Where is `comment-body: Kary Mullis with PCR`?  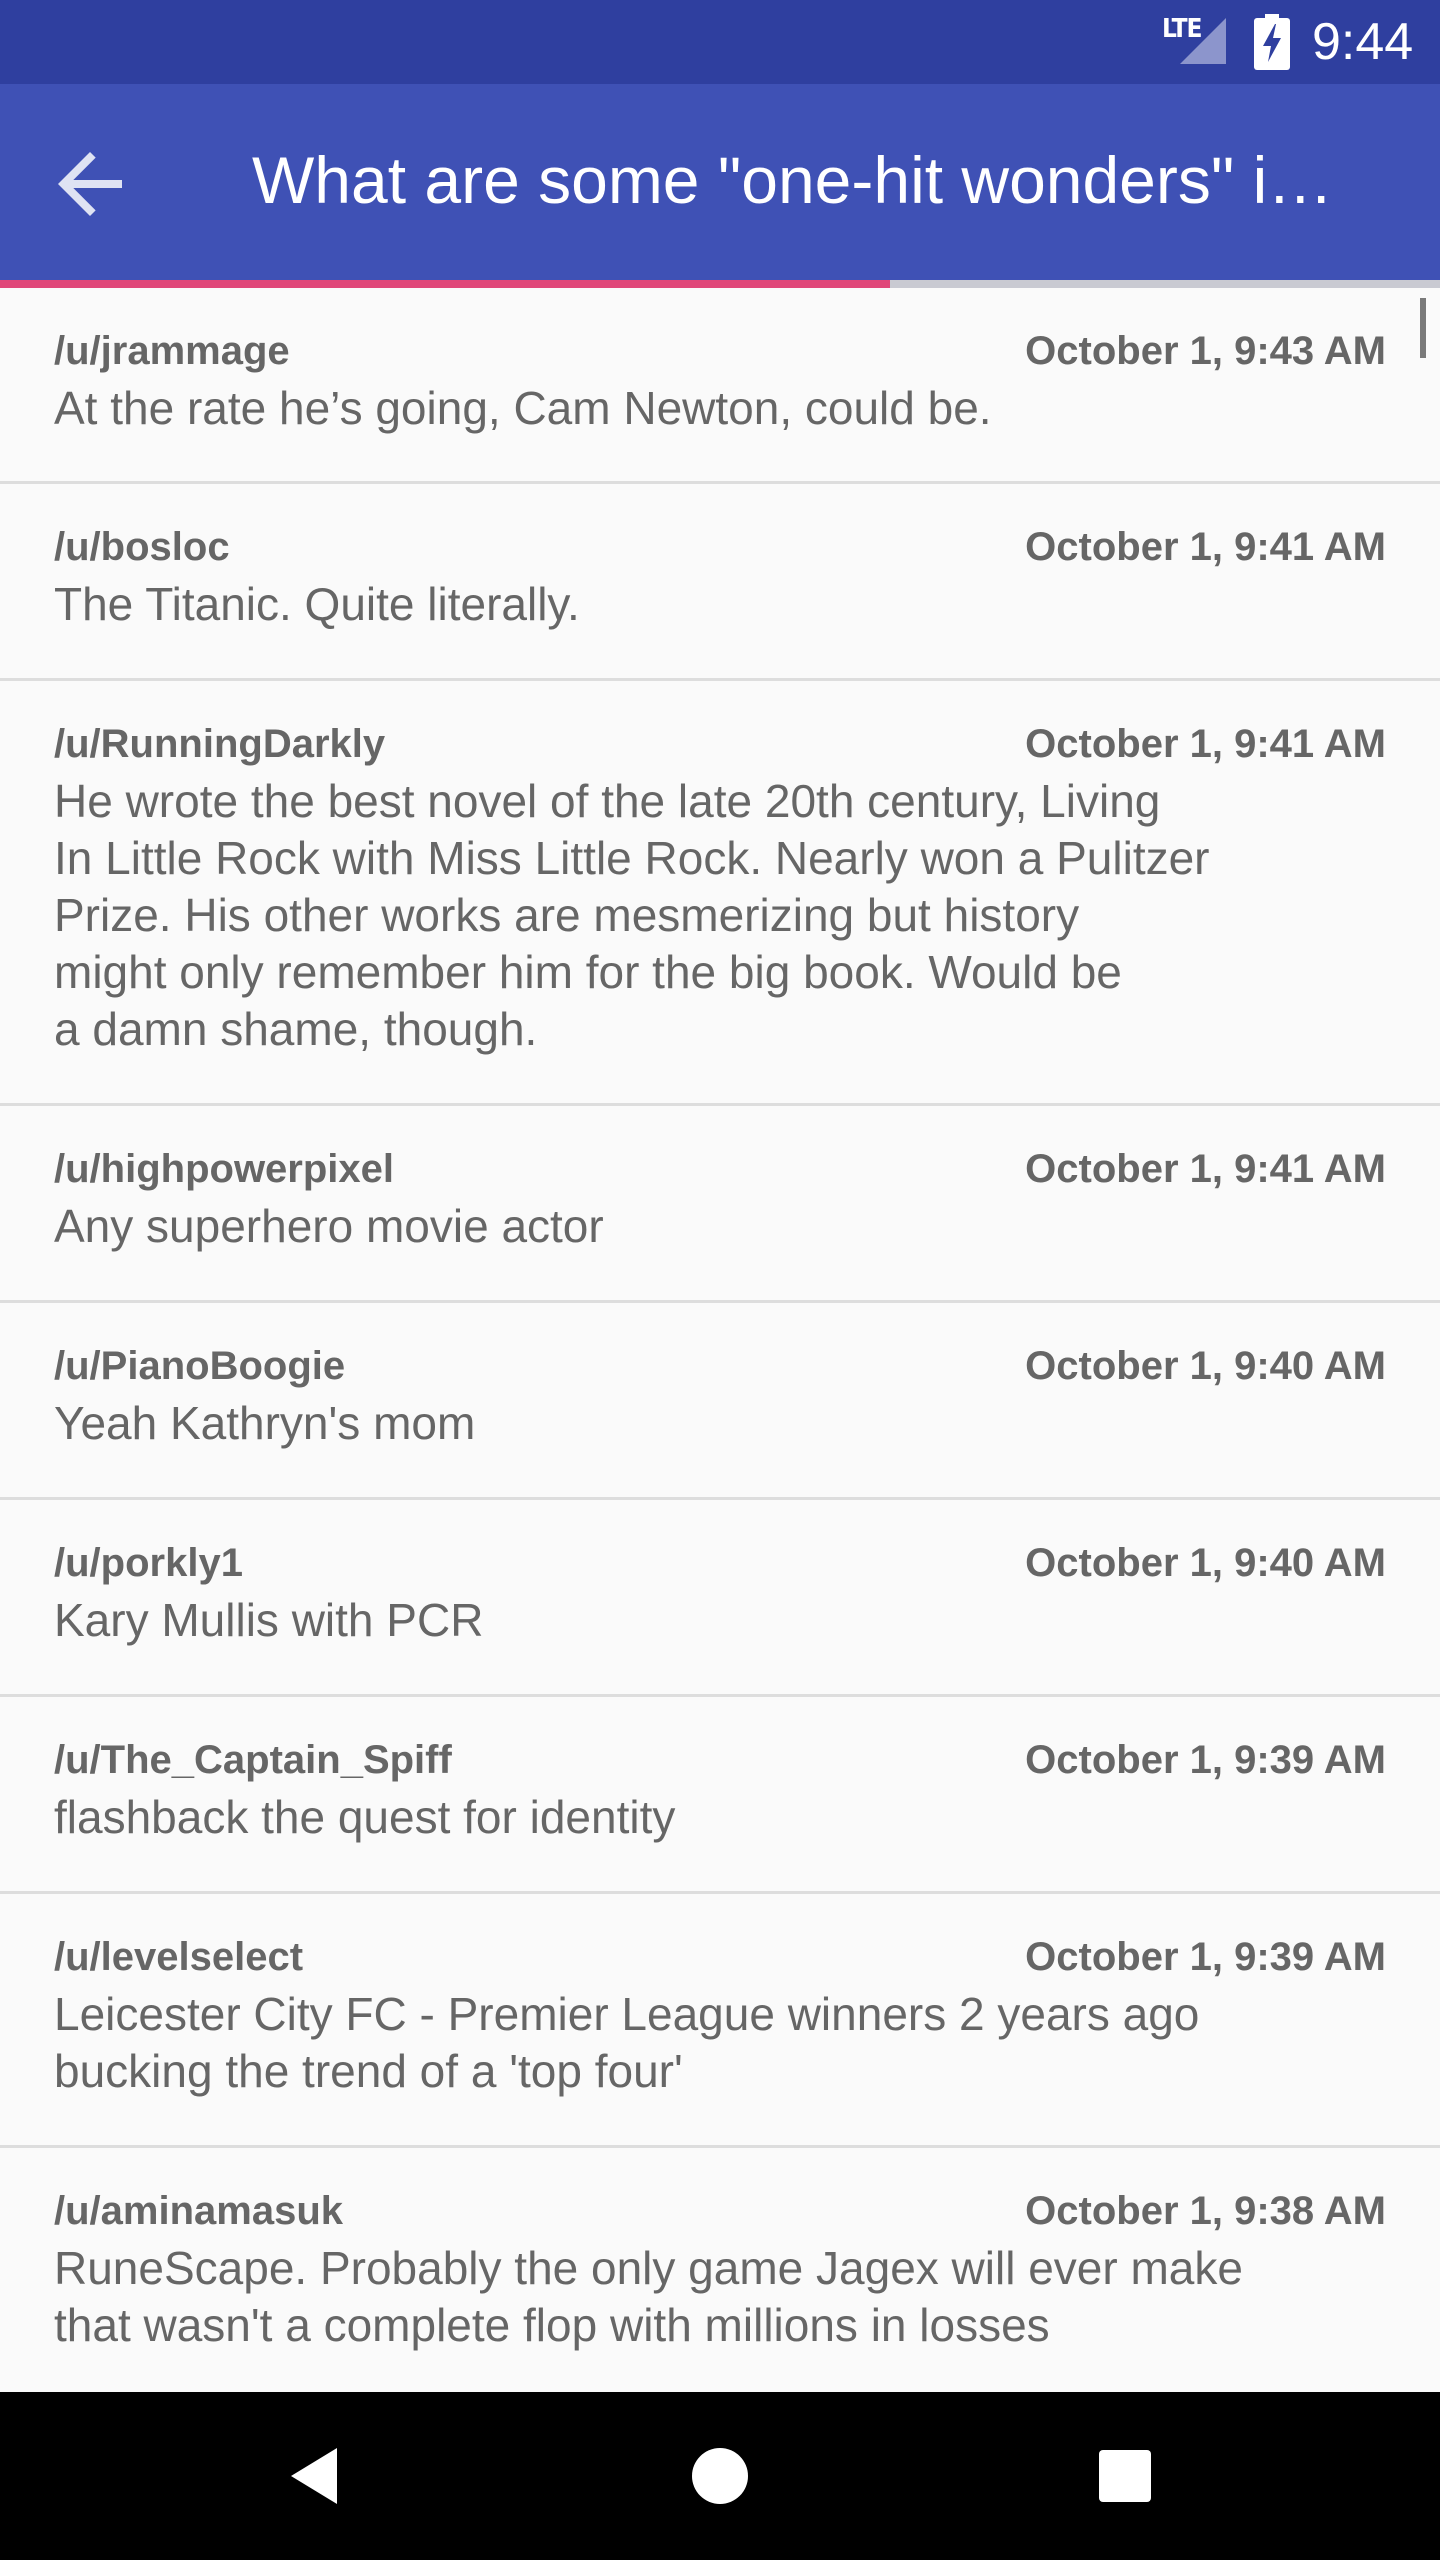
comment-body: Kary Mullis with PCR is located at coordinates (269, 1620).